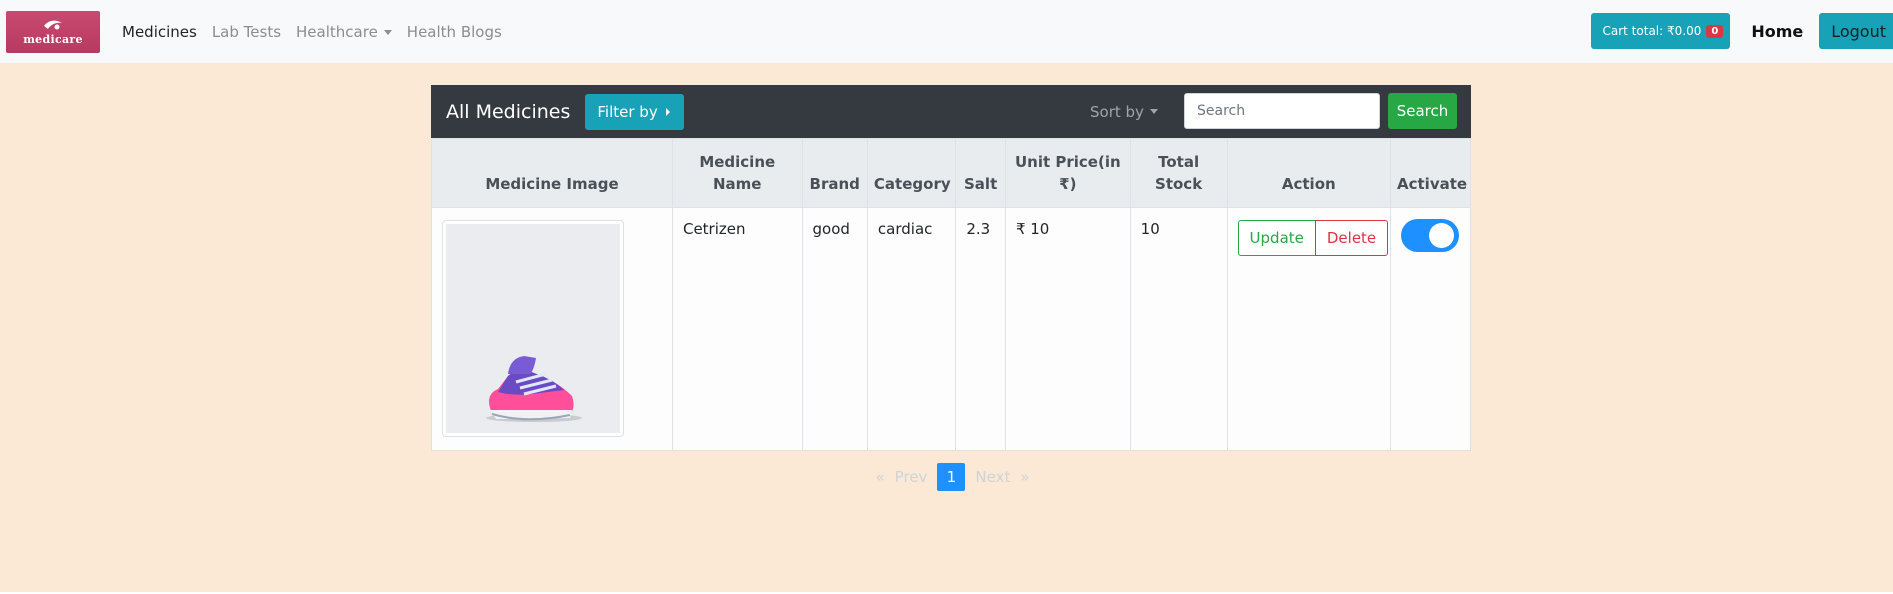 The image size is (1893, 594). Describe the element at coordinates (1024, 477) in the screenshot. I see `pagination-last: »` at that location.